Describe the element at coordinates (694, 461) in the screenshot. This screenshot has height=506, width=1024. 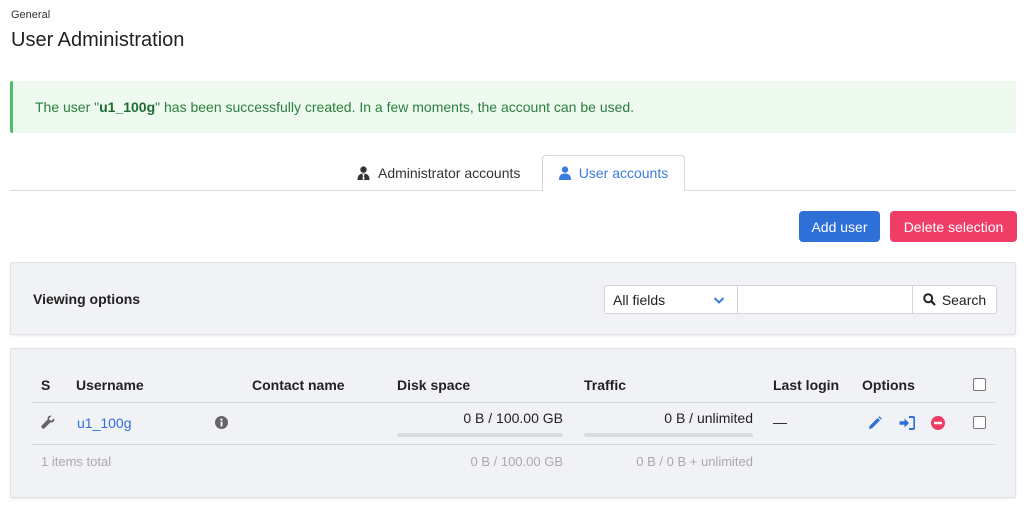
I see `traffic-total: 0 B / 0 B + unlimited` at that location.